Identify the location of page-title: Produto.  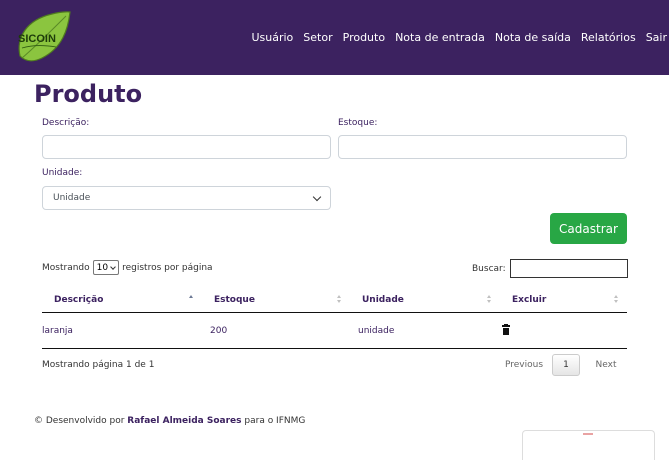
(88, 94).